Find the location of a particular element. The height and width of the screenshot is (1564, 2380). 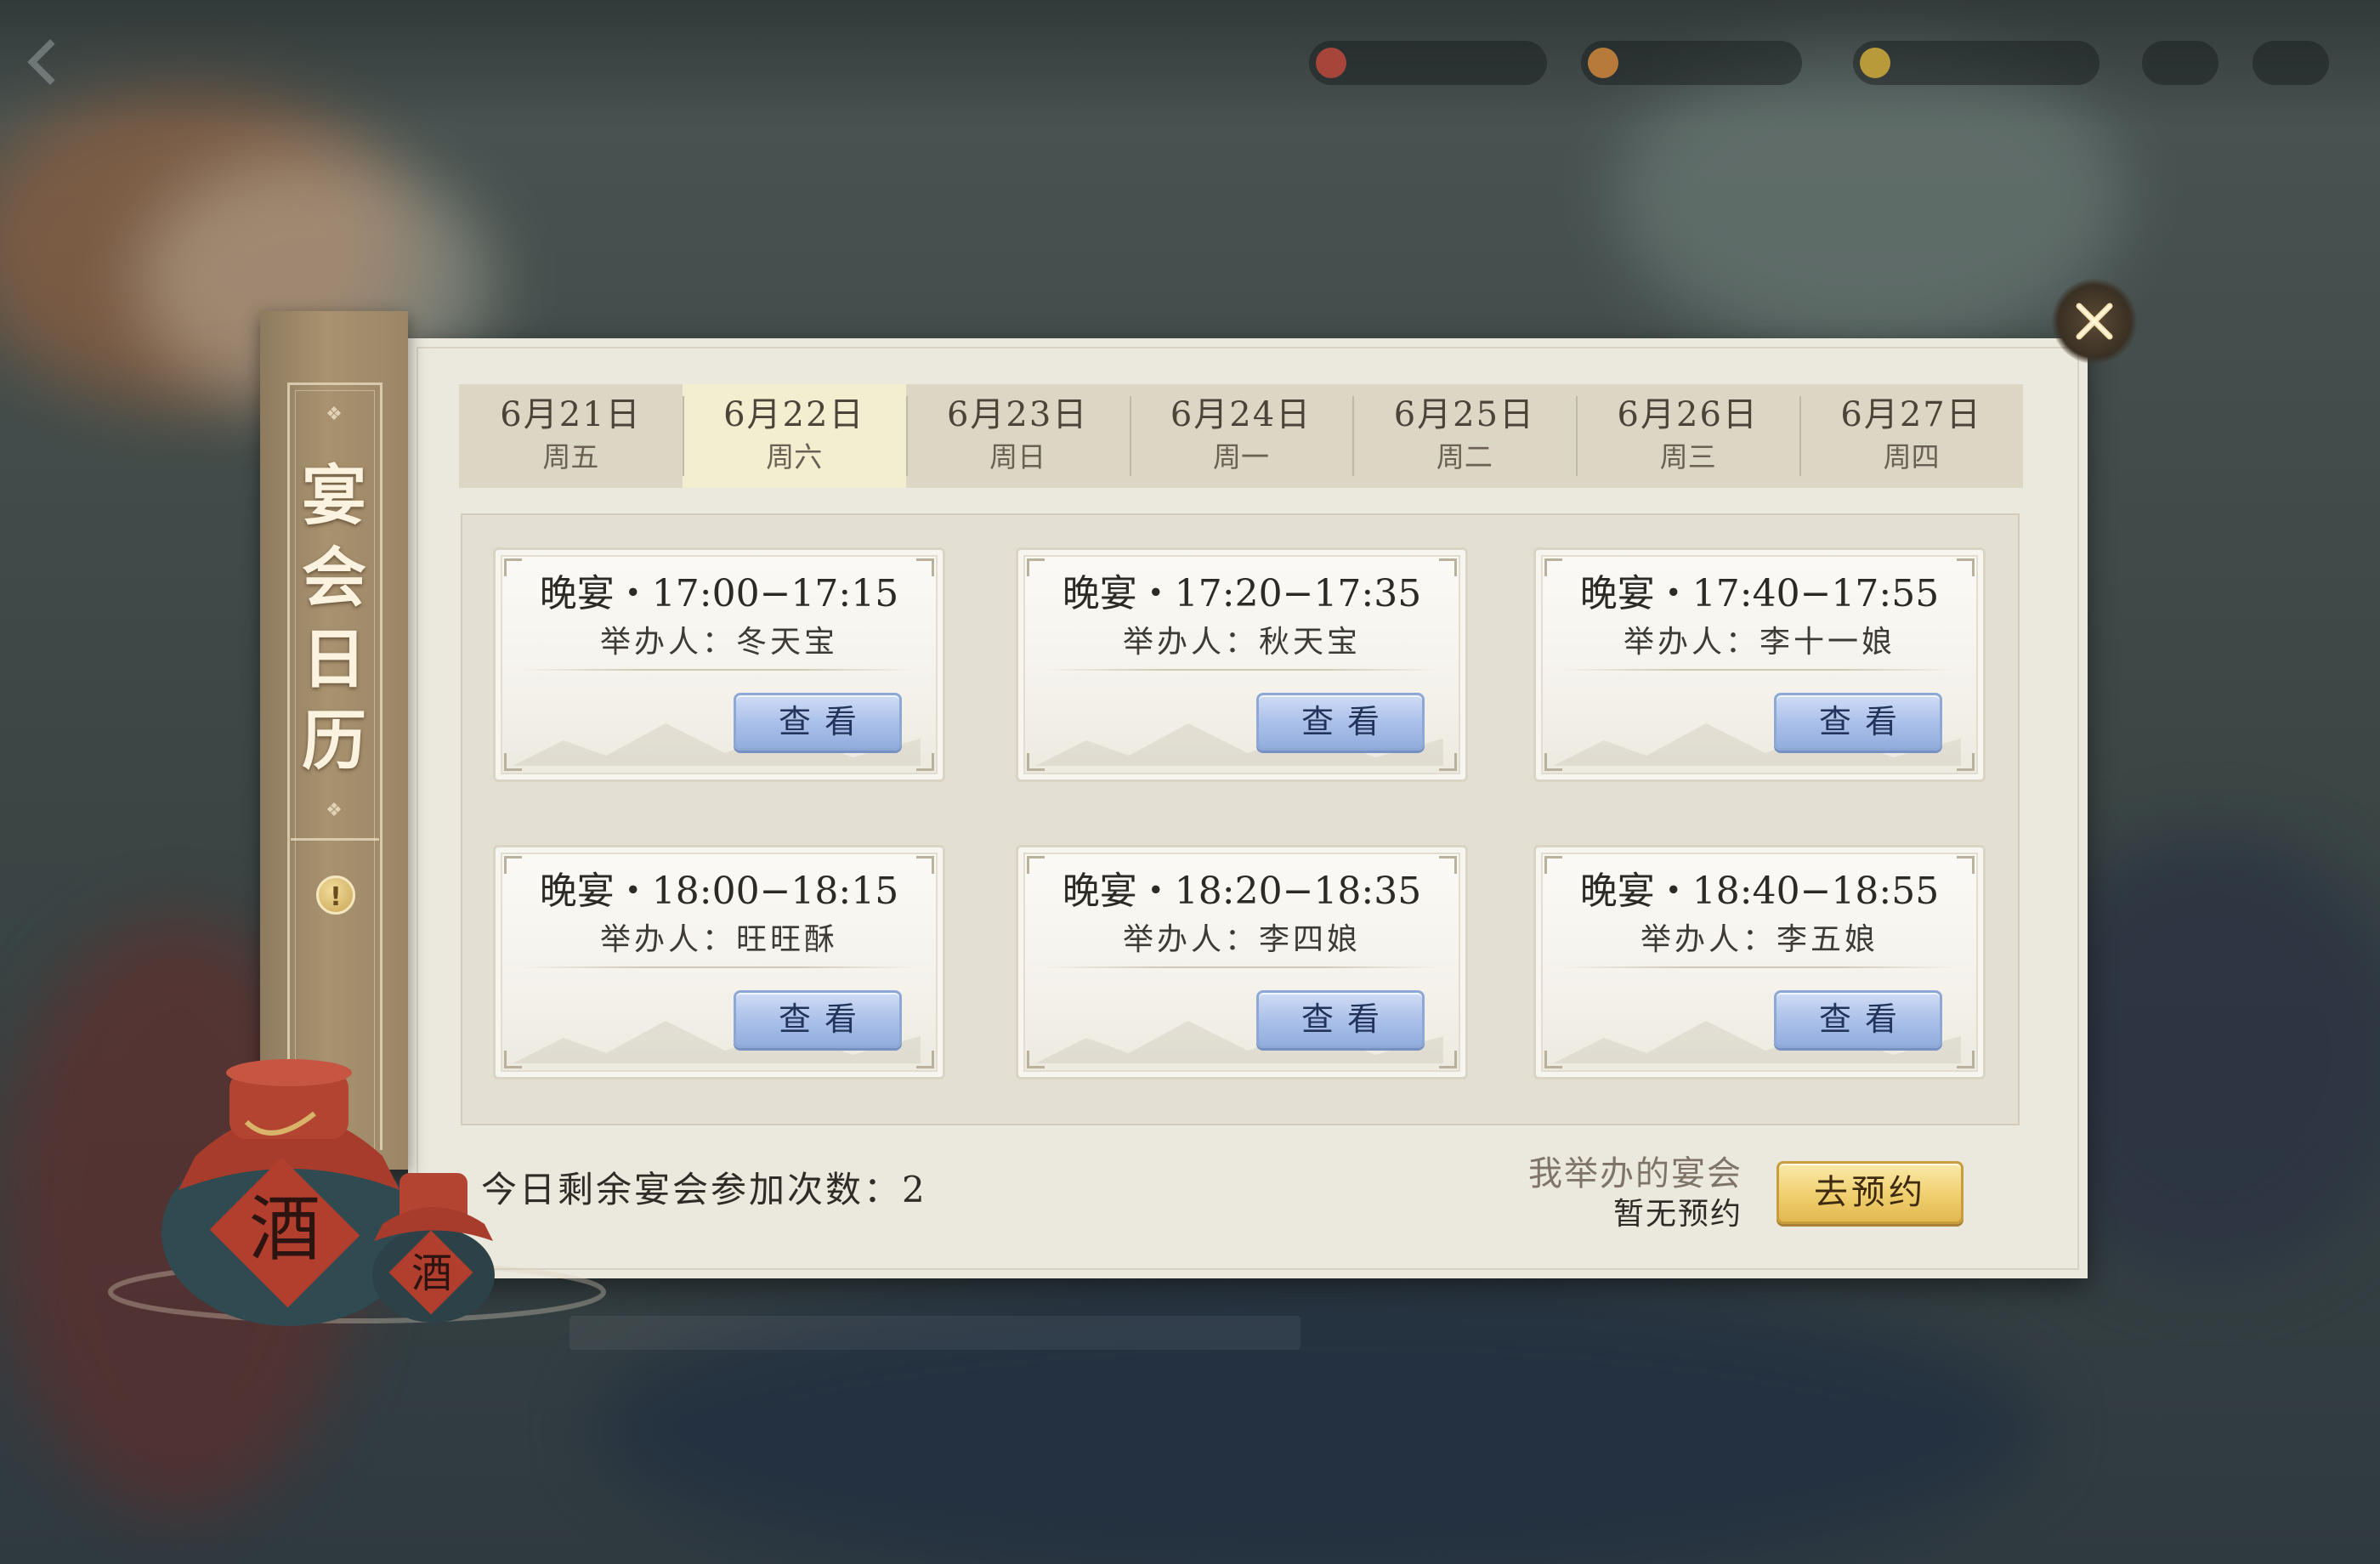

banquet-time: 晚宴・17:40−17:55 is located at coordinates (1759, 593).